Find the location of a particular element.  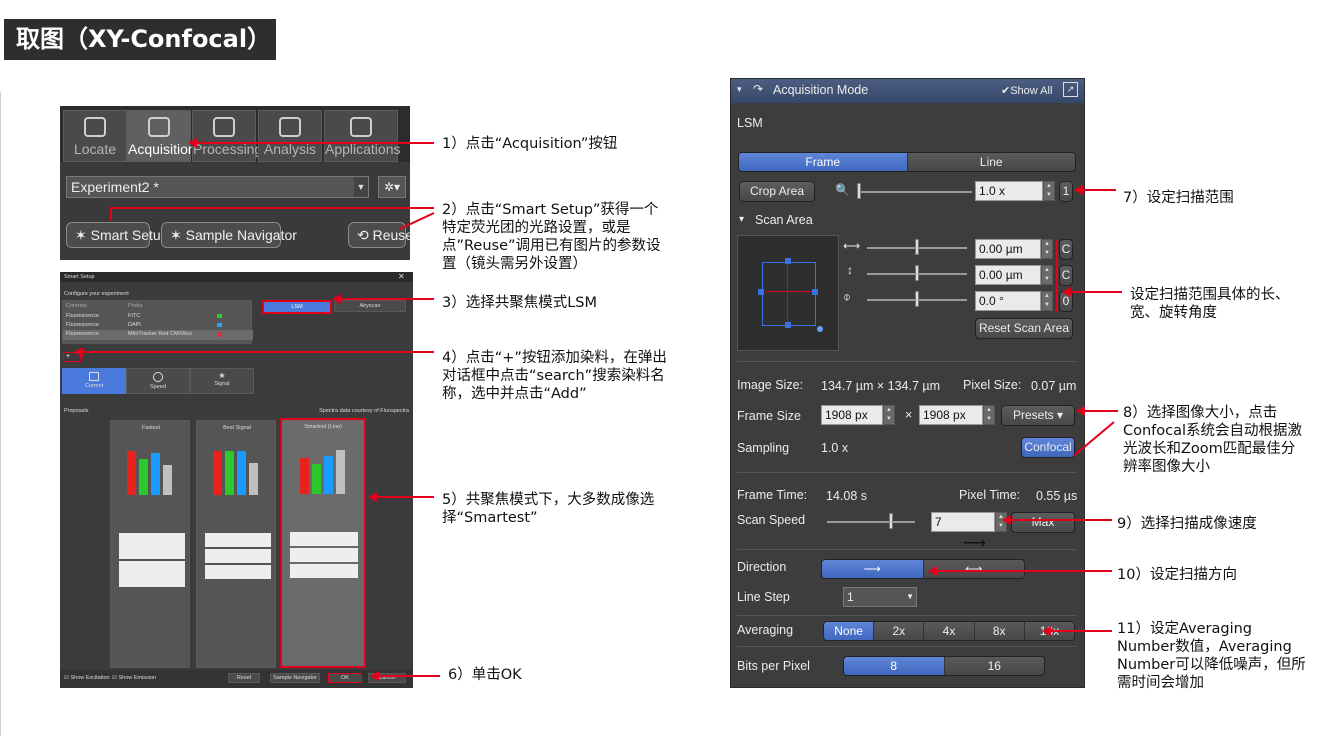

tab-current: Current is located at coordinates (94, 381).